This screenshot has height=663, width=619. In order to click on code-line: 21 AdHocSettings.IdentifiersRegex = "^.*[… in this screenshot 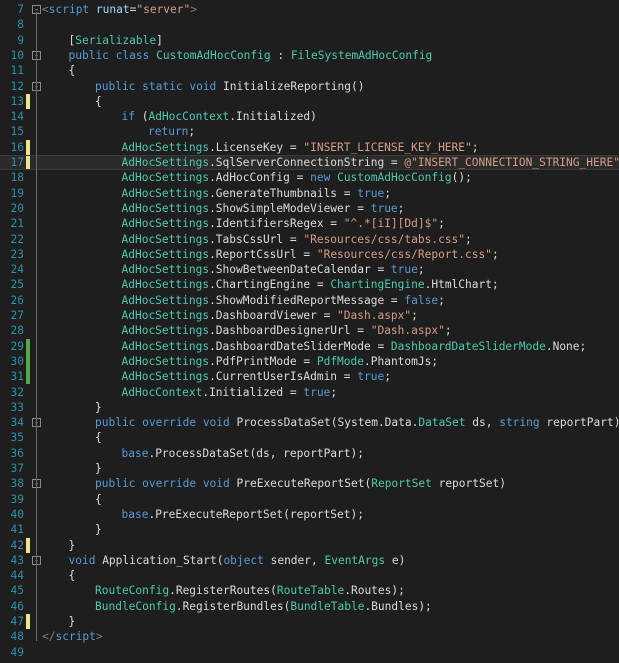, I will do `click(309, 223)`.